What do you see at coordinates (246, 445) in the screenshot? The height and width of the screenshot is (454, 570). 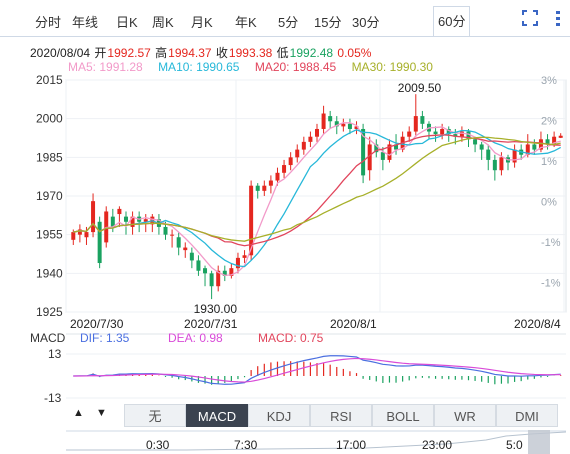 I see `timeline-label-1: 7:30` at bounding box center [246, 445].